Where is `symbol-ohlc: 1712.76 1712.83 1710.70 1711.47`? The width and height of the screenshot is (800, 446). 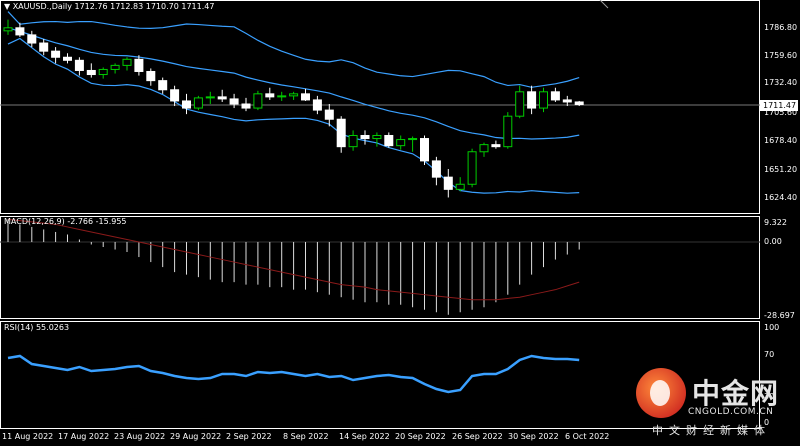 symbol-ohlc: 1712.76 1712.83 1710.70 1711.47 is located at coordinates (144, 6).